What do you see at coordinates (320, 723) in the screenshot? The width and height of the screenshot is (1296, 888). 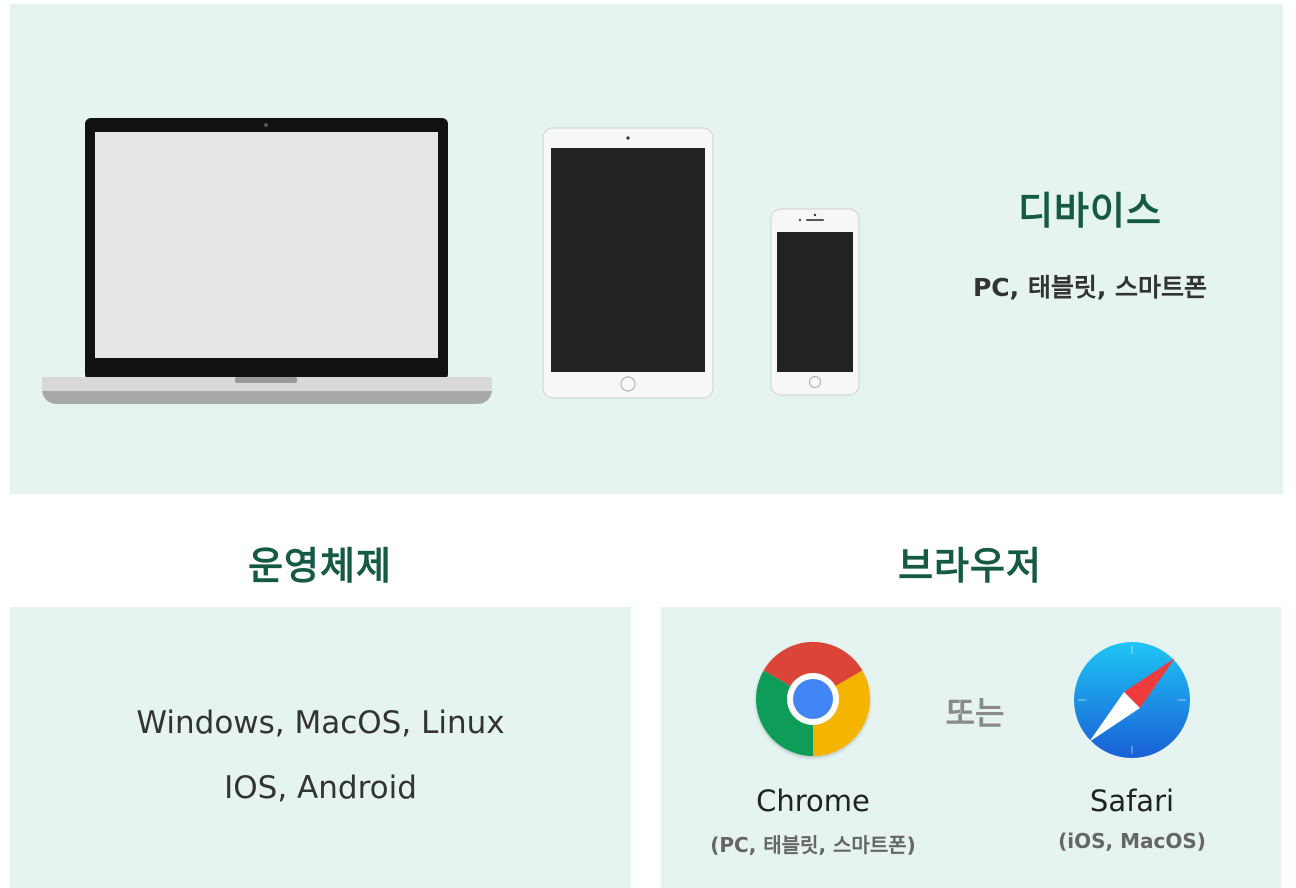 I see `os-line: Windows, MacOS, Linux` at bounding box center [320, 723].